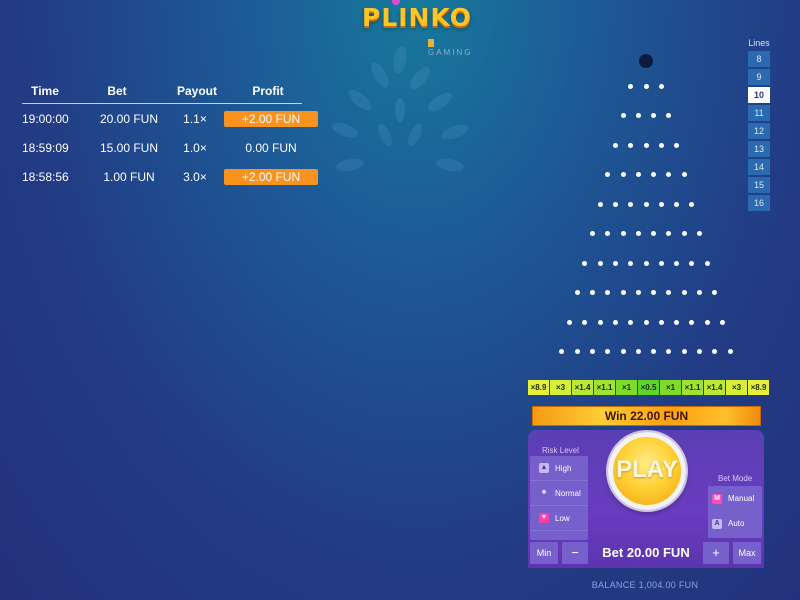 The image size is (800, 600). I want to click on row-bet: 15.00 FUN, so click(129, 147).